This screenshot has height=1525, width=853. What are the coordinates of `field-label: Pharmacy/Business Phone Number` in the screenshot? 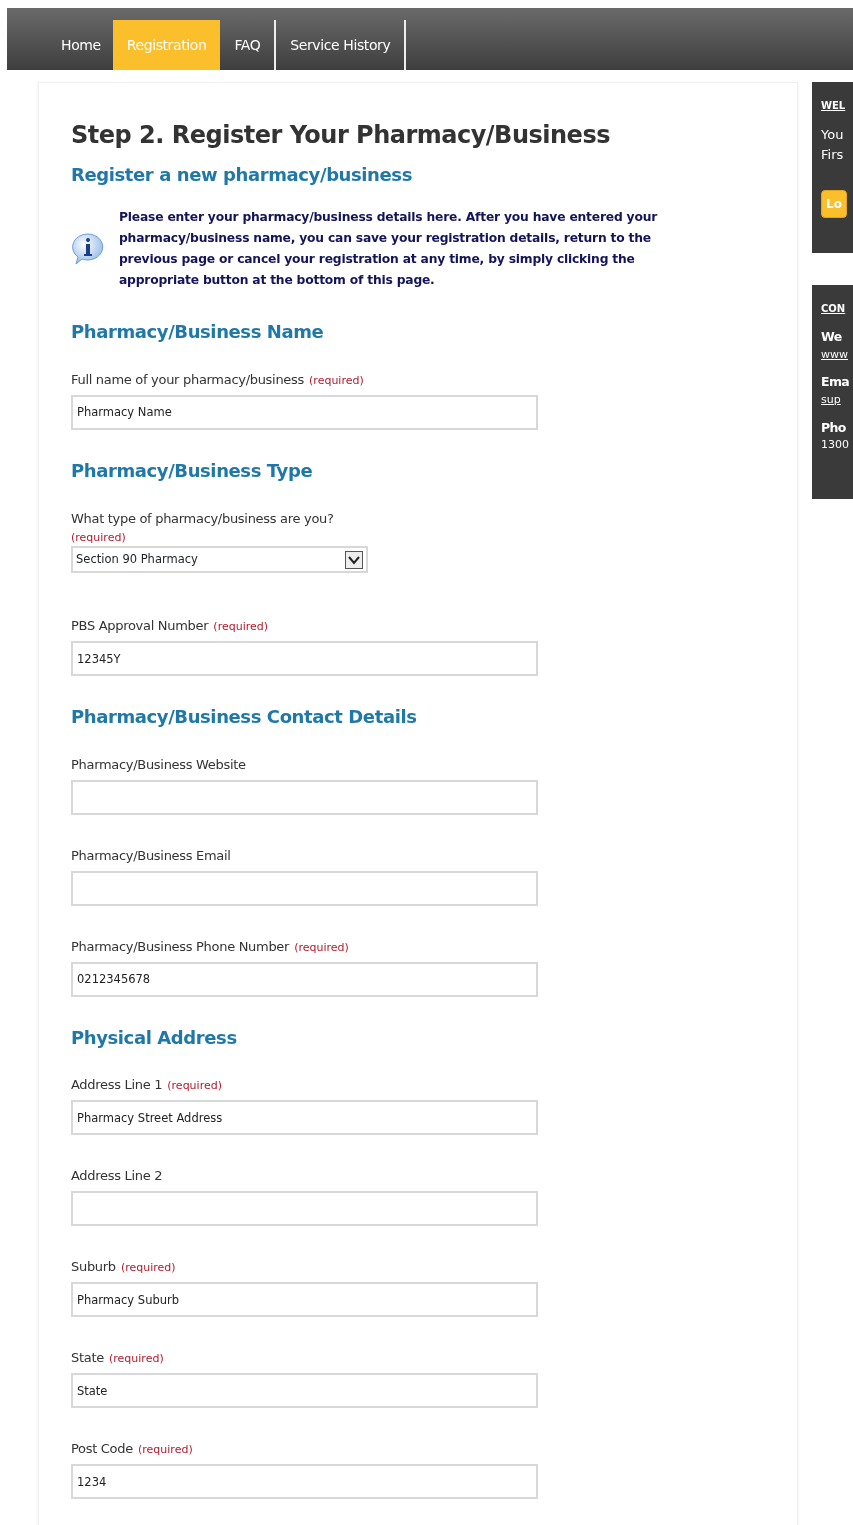 It's located at (180, 946).